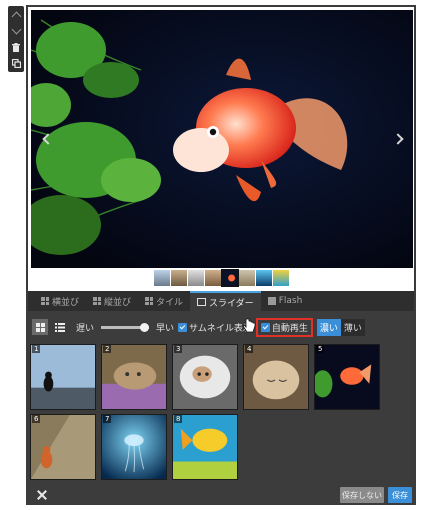  I want to click on image-number: 7, so click(107, 419).